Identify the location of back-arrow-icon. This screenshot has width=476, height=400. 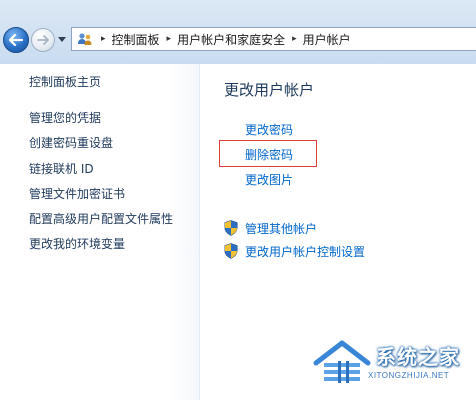
(16, 40).